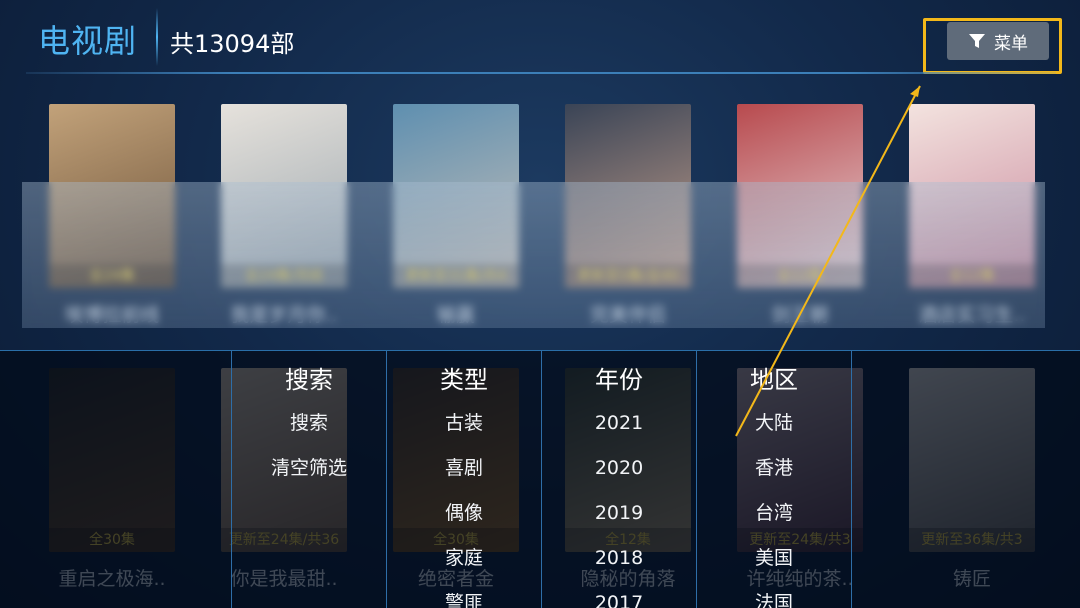 The width and height of the screenshot is (1080, 608). What do you see at coordinates (232, 44) in the screenshot?
I see `result-count: 共13094部` at bounding box center [232, 44].